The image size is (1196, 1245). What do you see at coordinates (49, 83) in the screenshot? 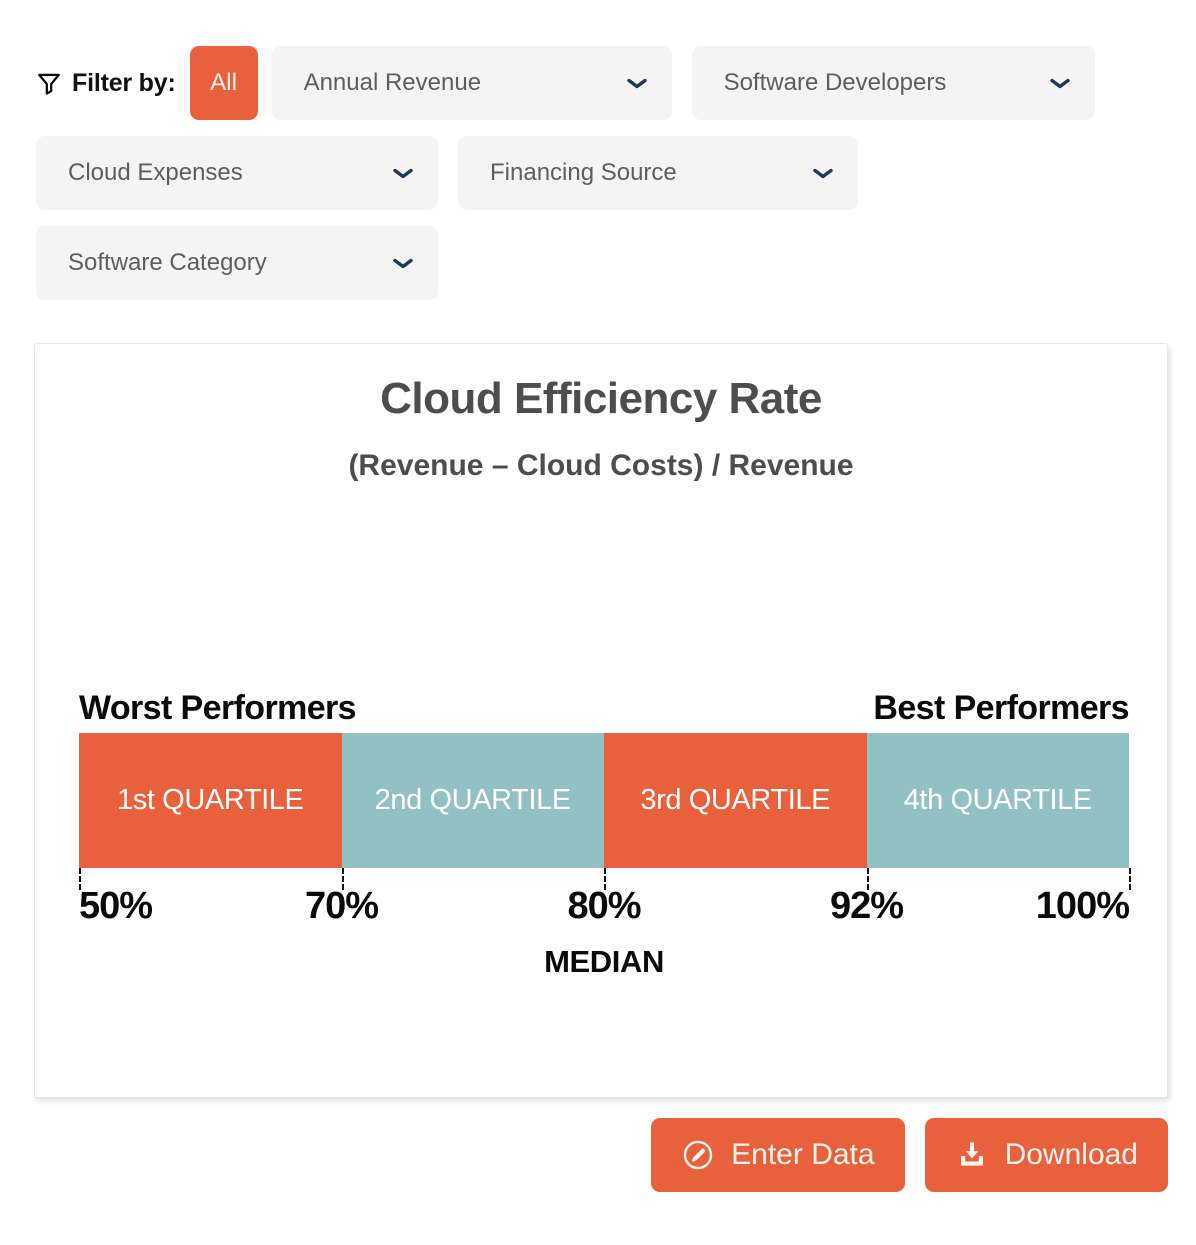
I see `filter-funnel-icon` at bounding box center [49, 83].